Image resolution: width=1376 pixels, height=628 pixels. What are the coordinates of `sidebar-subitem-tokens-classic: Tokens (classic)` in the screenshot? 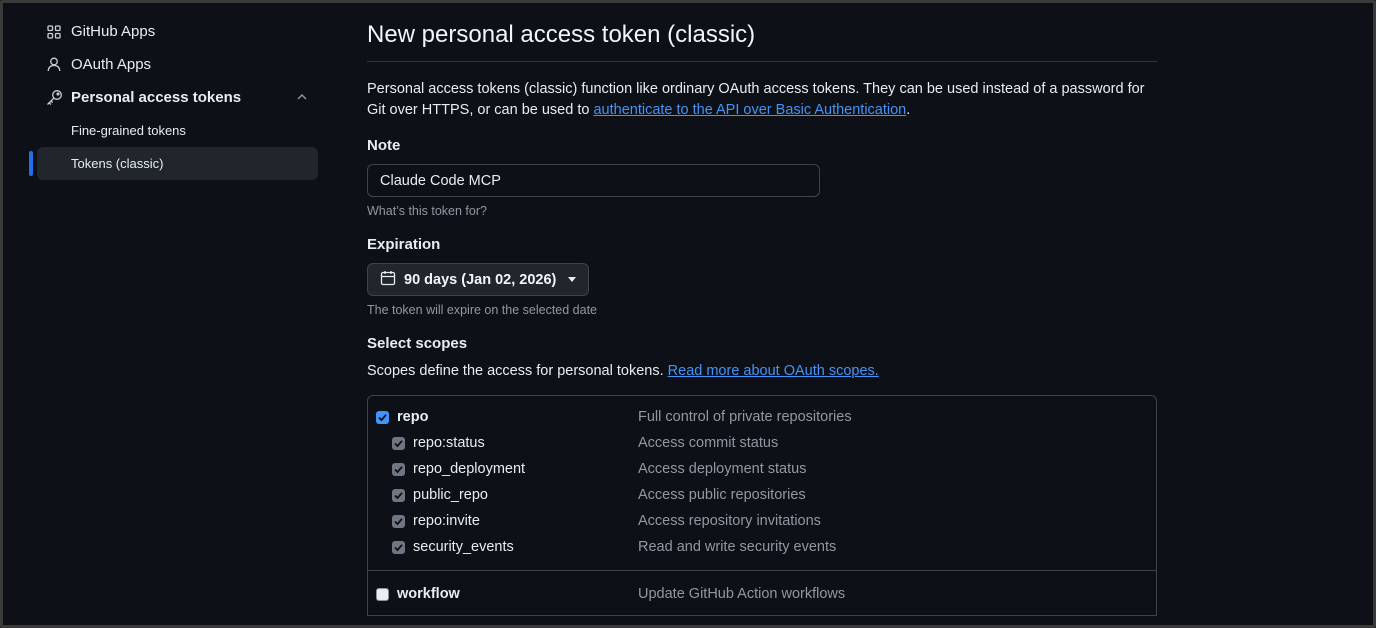 It's located at (173, 163).